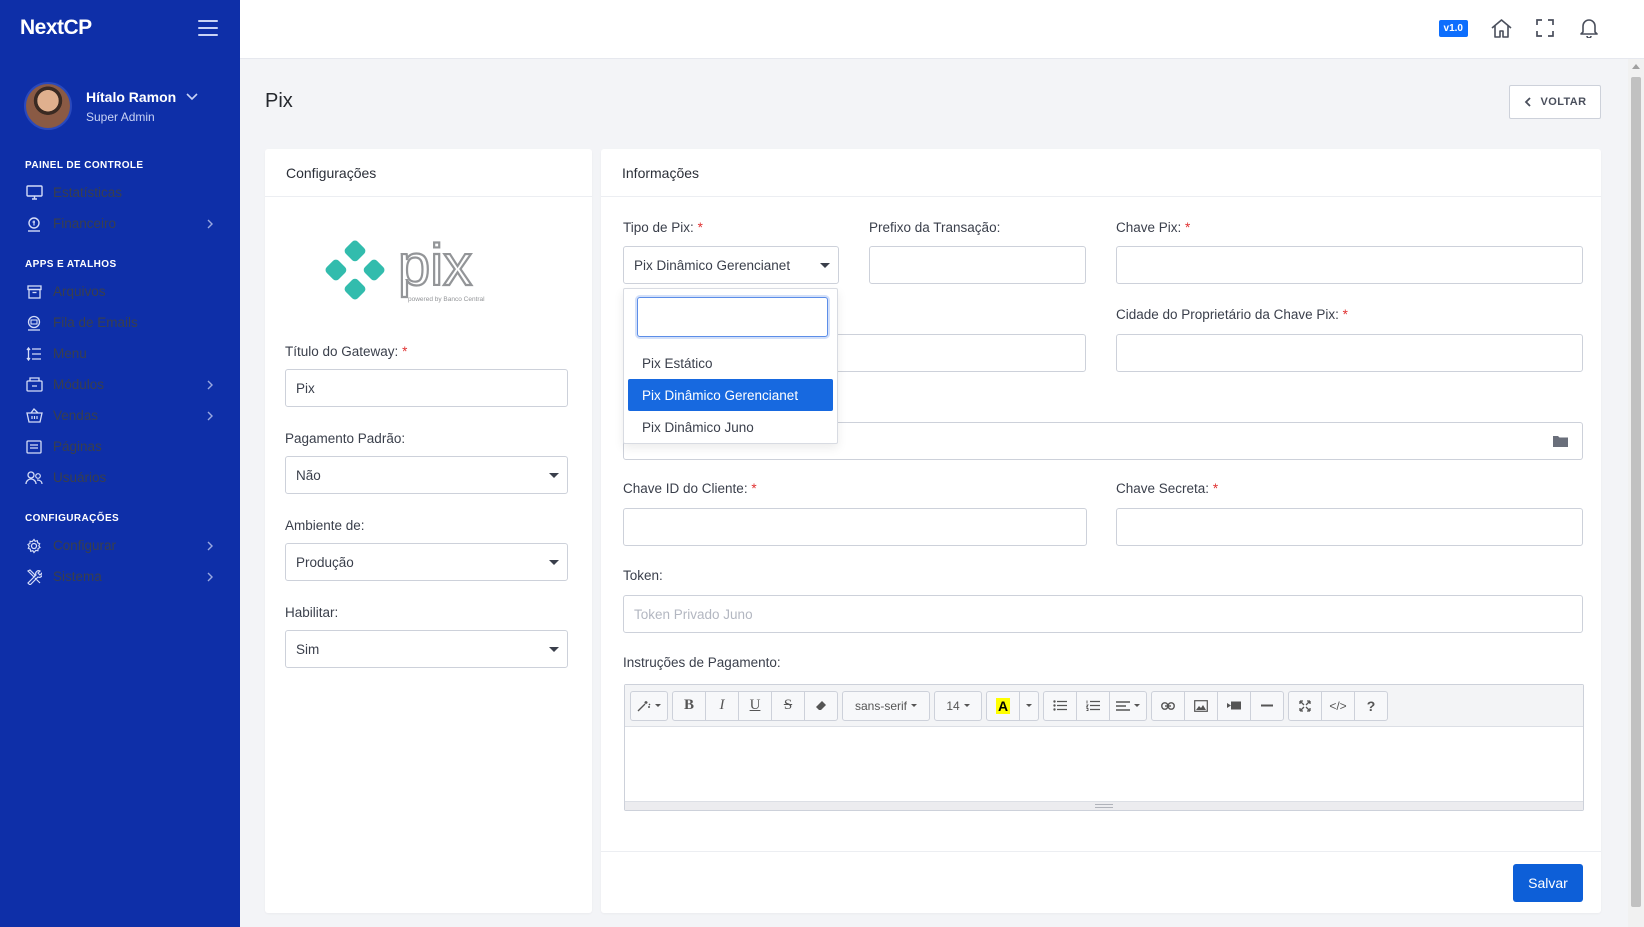  Describe the element at coordinates (426, 562) in the screenshot. I see `environment-select: Produção` at that location.